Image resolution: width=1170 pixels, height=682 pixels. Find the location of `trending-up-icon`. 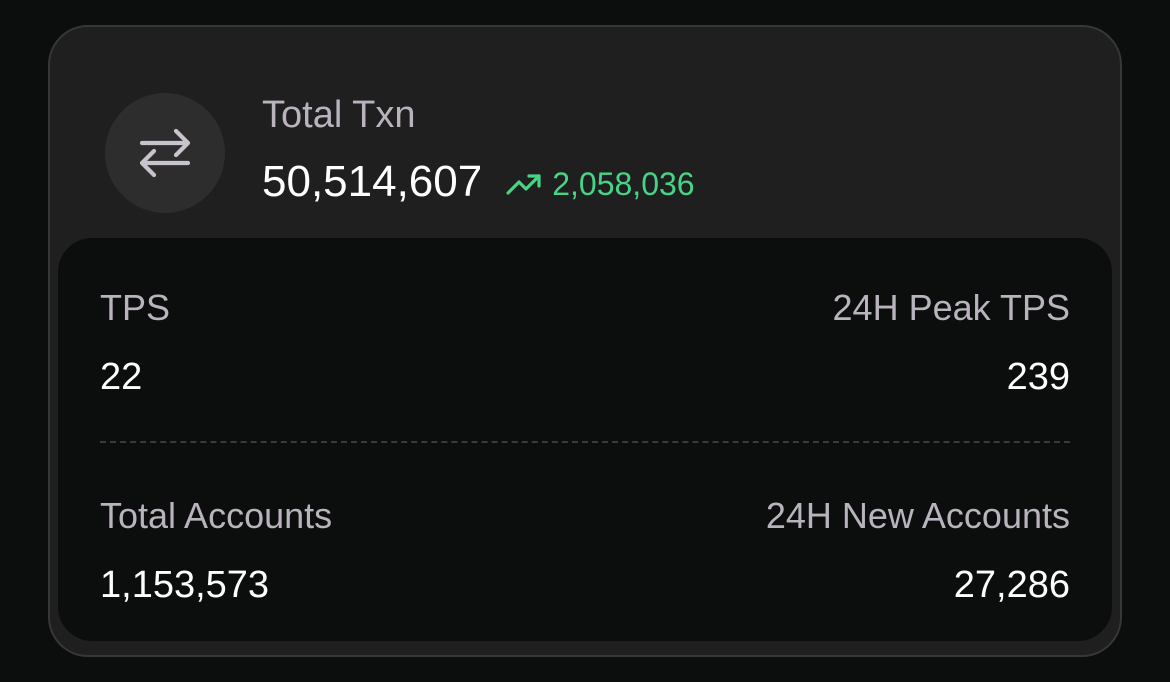

trending-up-icon is located at coordinates (524, 184).